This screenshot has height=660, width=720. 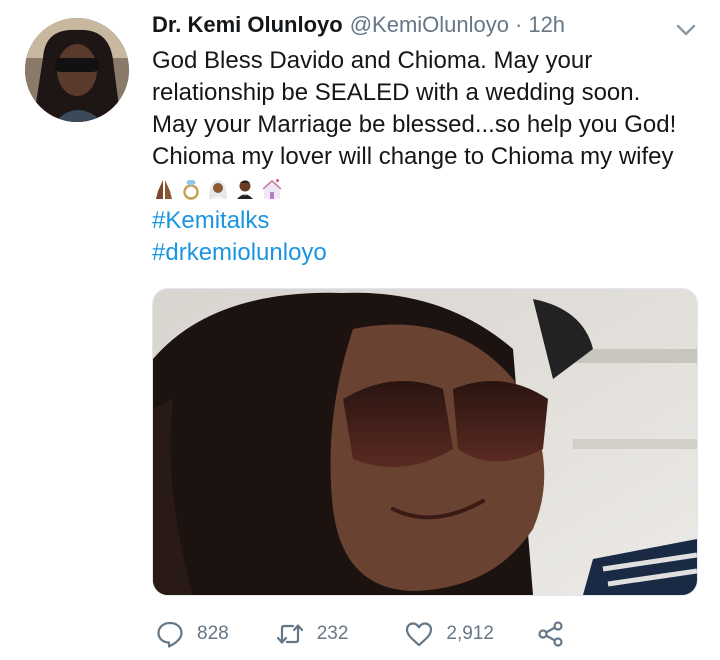 What do you see at coordinates (170, 634) in the screenshot?
I see `reply-icon` at bounding box center [170, 634].